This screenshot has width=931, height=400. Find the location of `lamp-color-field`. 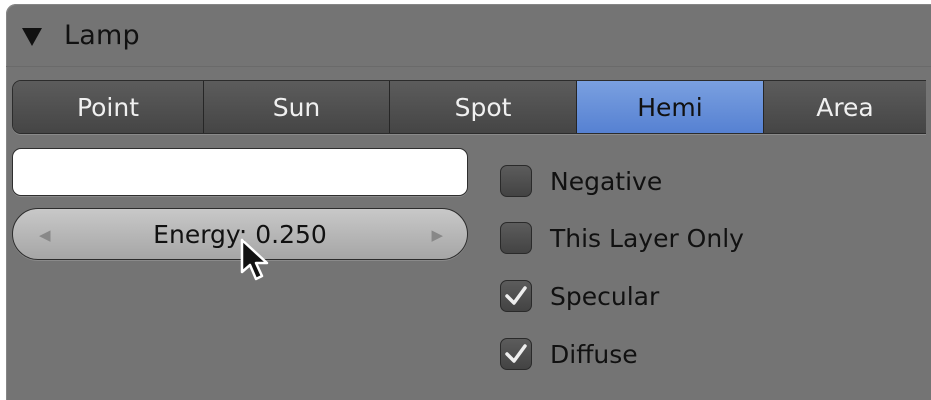

lamp-color-field is located at coordinates (240, 172).